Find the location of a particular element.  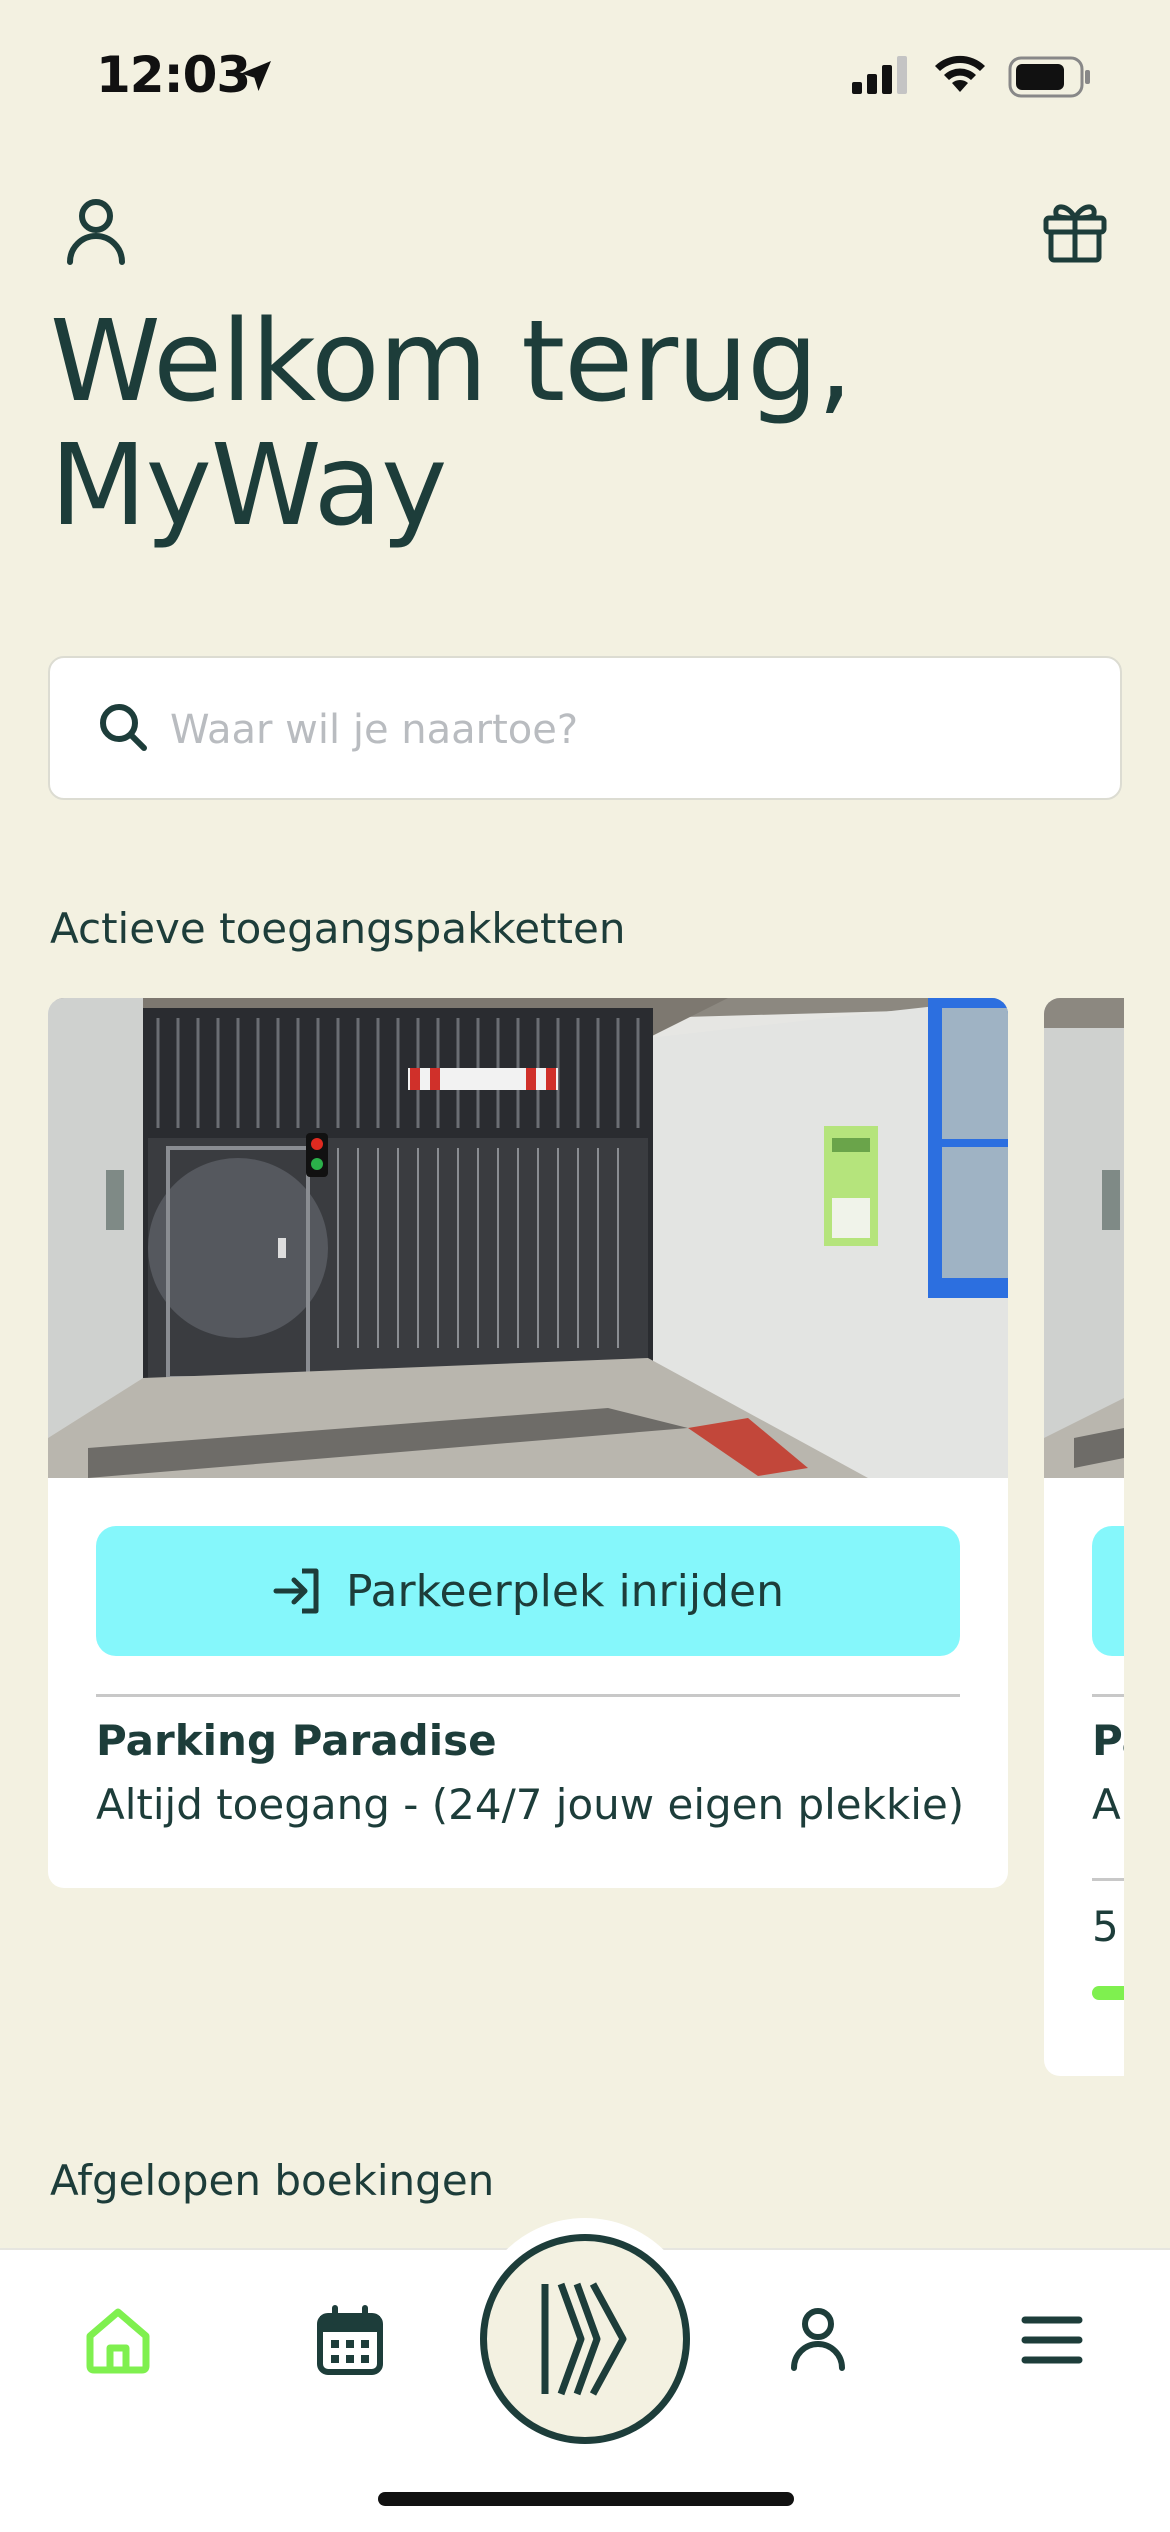

enter-parking-label: Parkeerplek inrijden is located at coordinates (565, 1591).